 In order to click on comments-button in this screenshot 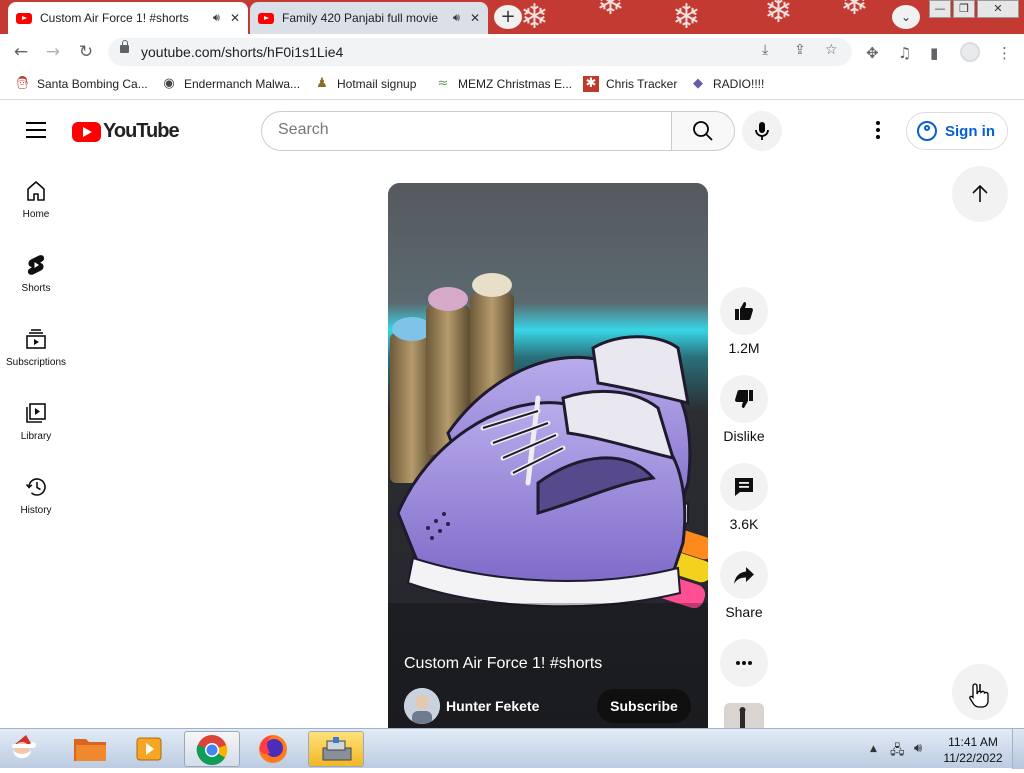, I will do `click(744, 487)`.